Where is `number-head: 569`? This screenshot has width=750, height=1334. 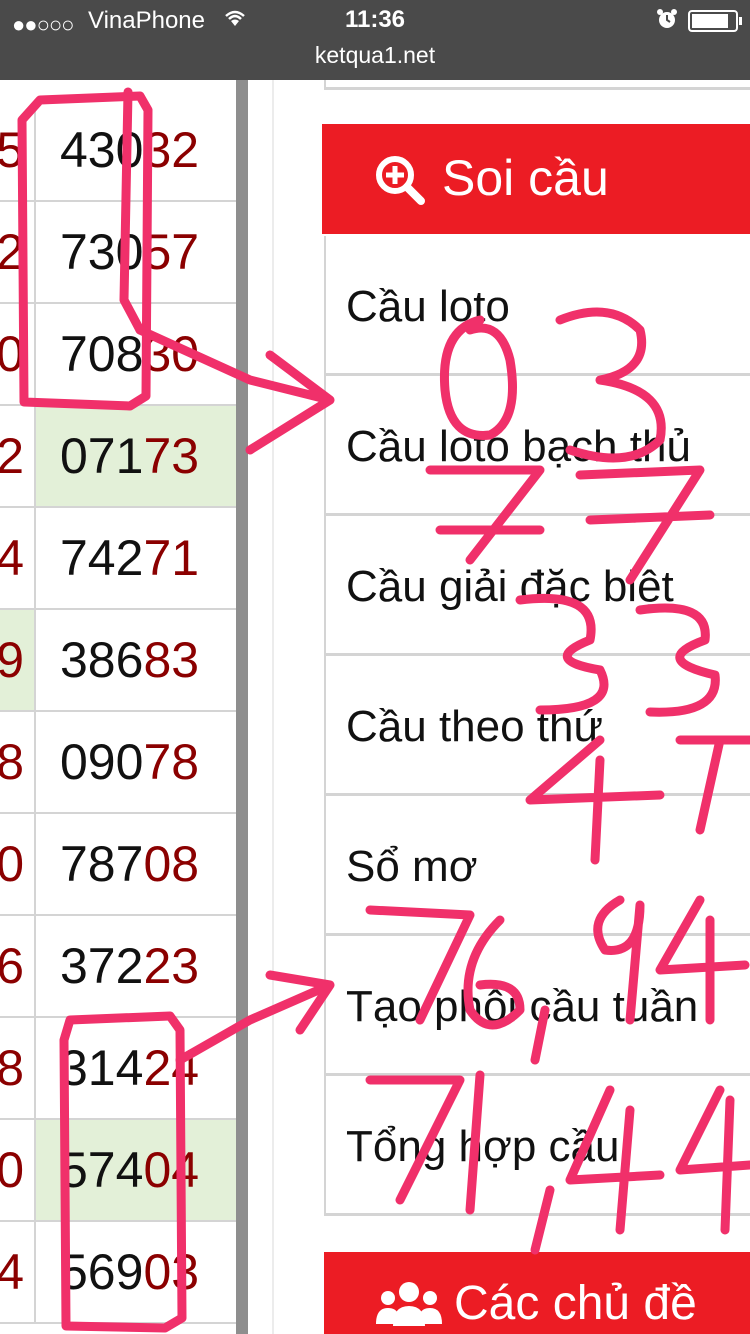 number-head: 569 is located at coordinates (102, 1272).